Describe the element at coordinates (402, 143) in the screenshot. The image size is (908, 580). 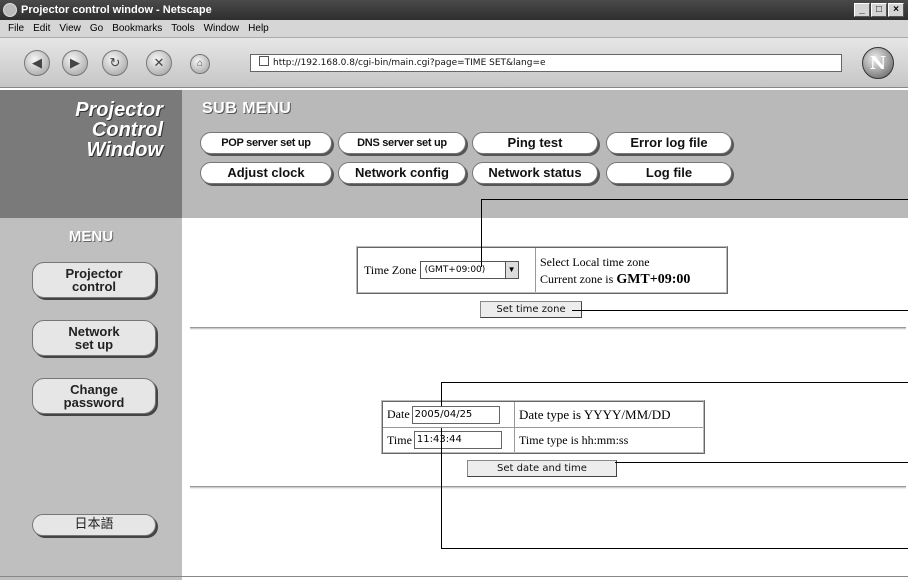
I see `dns-server-button: DNS server set up` at that location.